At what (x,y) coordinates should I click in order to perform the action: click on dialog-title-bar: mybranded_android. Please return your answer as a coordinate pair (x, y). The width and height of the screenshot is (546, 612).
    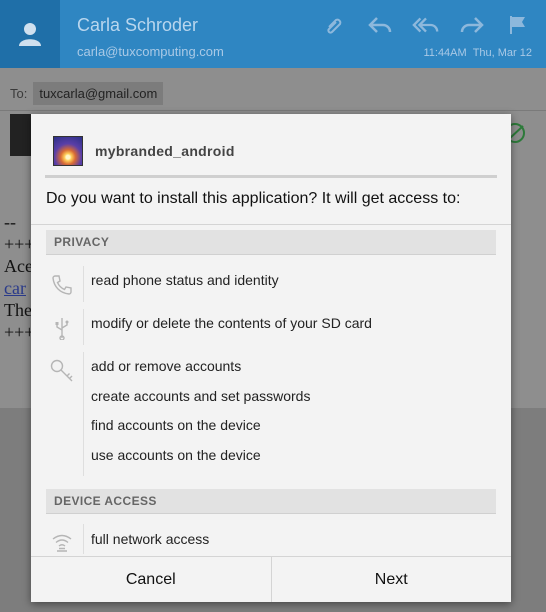
    Looking at the image, I should click on (271, 145).